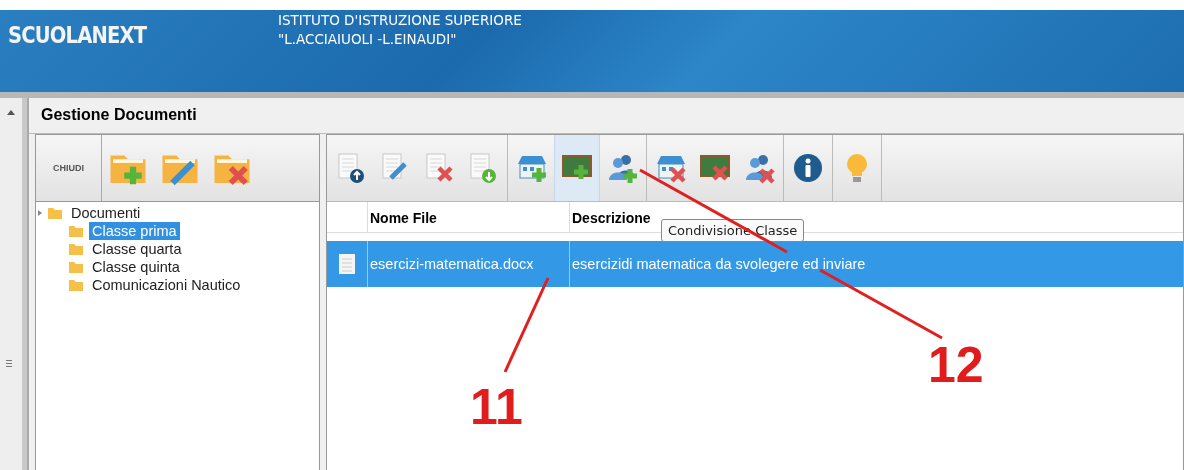  I want to click on column-header: Descrizione, so click(610, 217).